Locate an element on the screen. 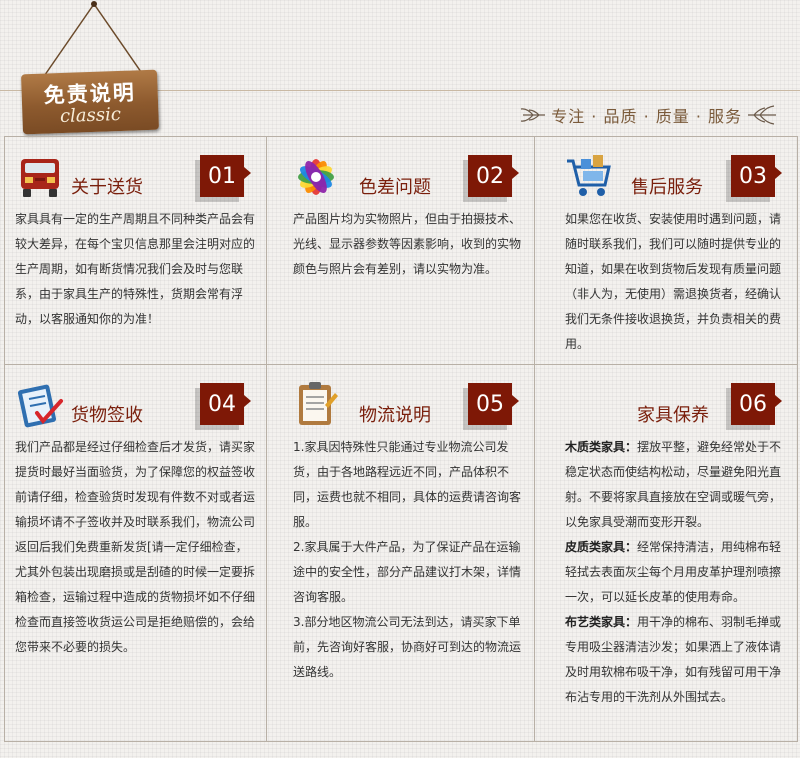  delivery-truck-icon is located at coordinates (40, 178).